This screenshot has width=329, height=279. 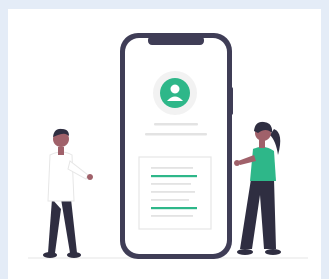 What do you see at coordinates (176, 134) in the screenshot?
I see `profile-subtitle-line` at bounding box center [176, 134].